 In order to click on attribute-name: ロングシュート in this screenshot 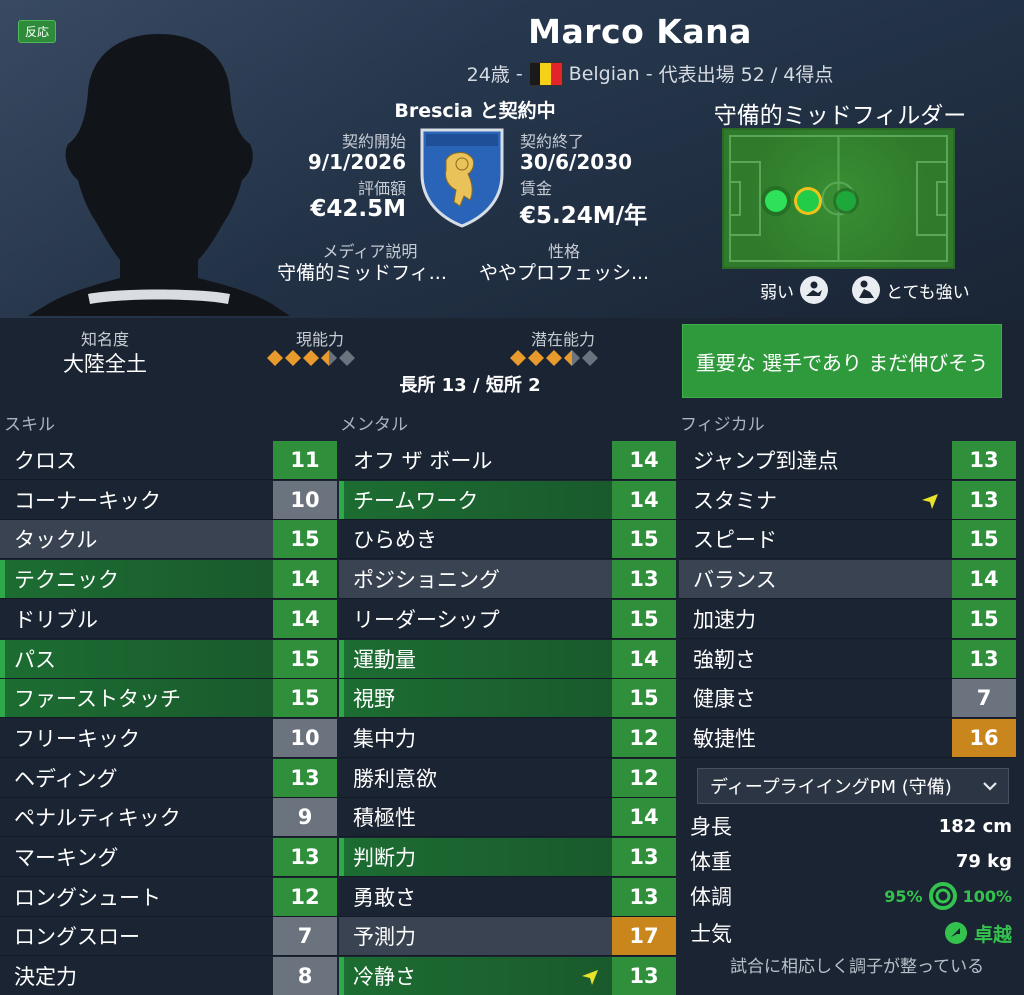, I will do `click(87, 897)`.